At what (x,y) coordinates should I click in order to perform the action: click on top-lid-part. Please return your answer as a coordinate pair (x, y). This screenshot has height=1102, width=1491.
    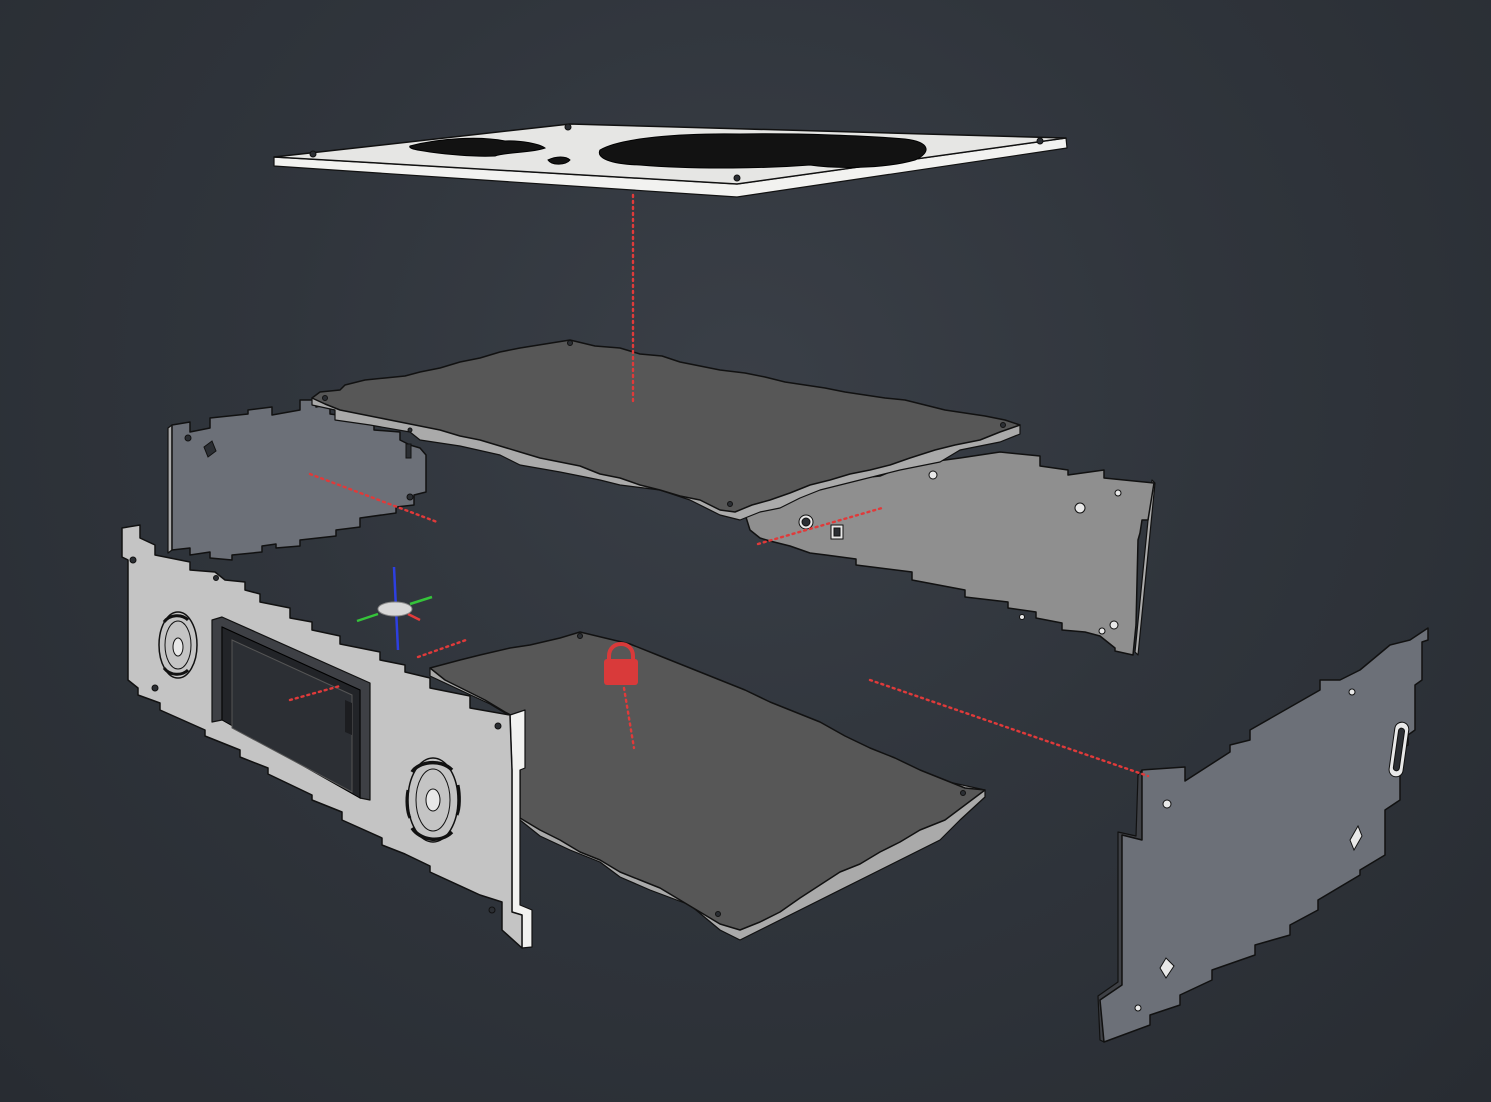
    Looking at the image, I should click on (670, 160).